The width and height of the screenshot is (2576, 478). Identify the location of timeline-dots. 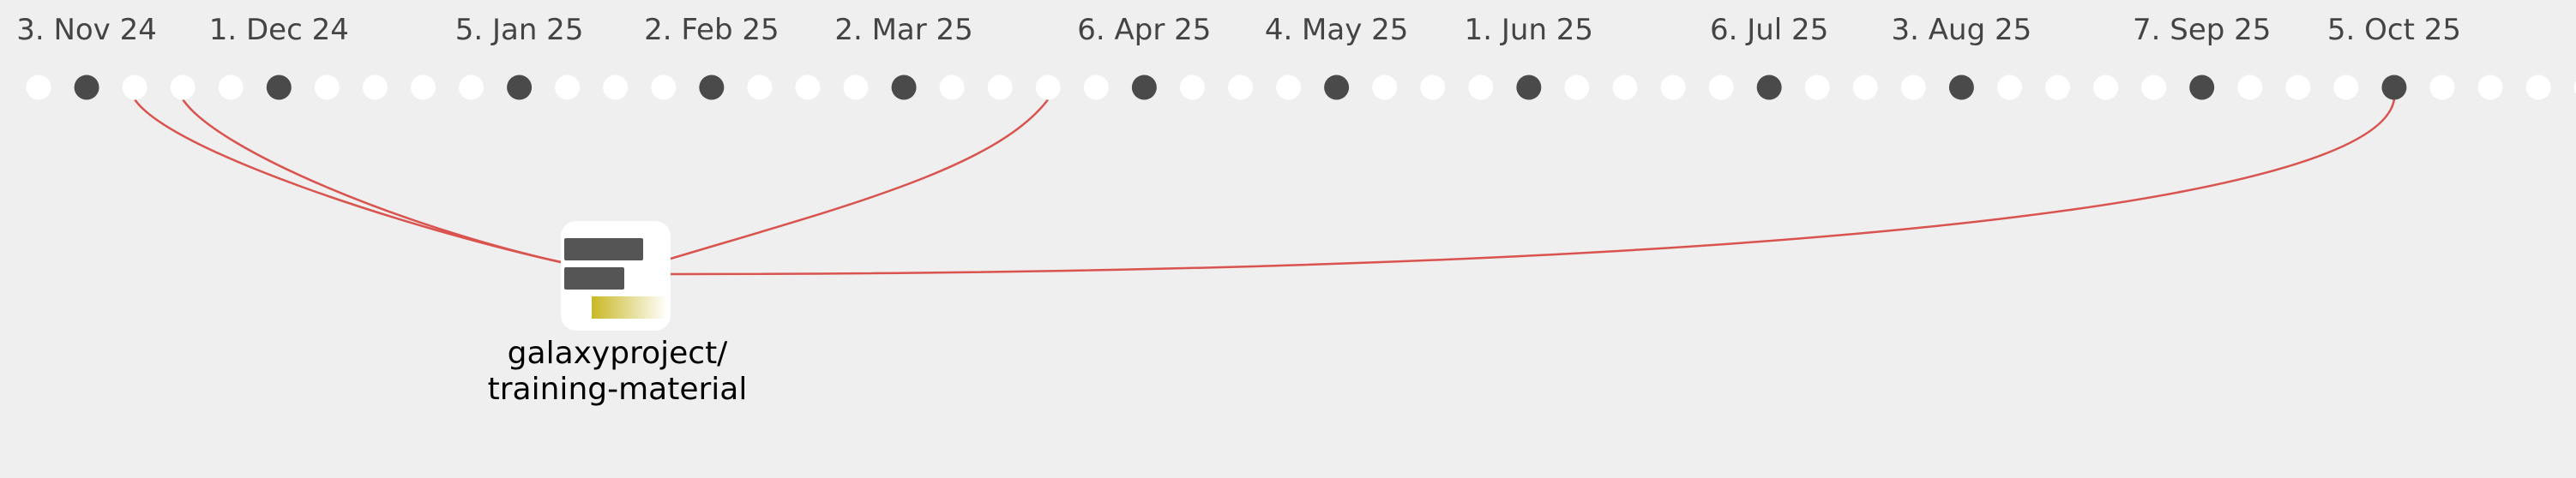
(1301, 87).